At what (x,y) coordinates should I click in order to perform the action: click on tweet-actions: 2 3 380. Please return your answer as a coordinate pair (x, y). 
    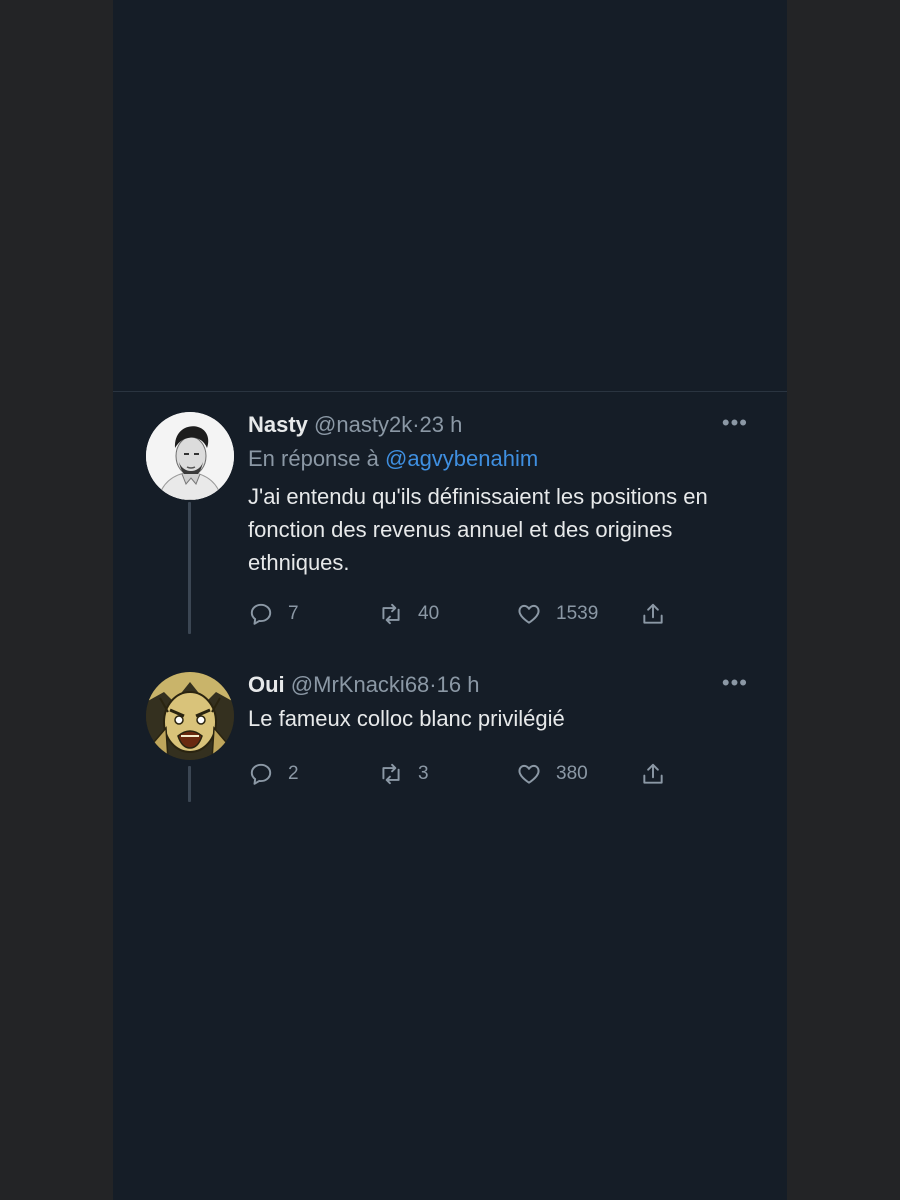
    Looking at the image, I should click on (508, 774).